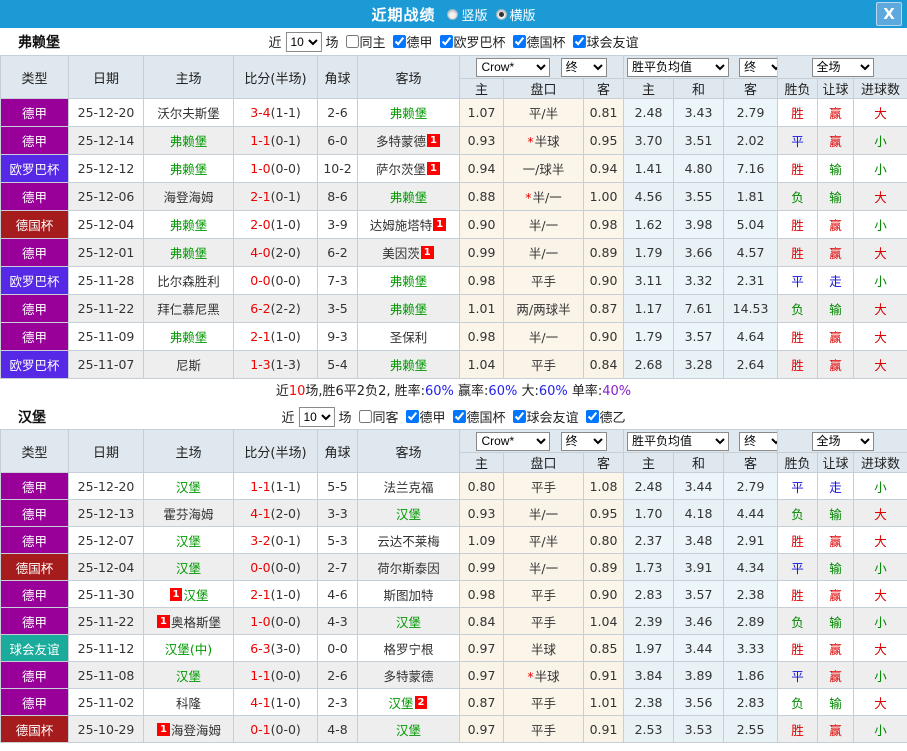  I want to click on euro-away-odds: 2.31, so click(751, 280).